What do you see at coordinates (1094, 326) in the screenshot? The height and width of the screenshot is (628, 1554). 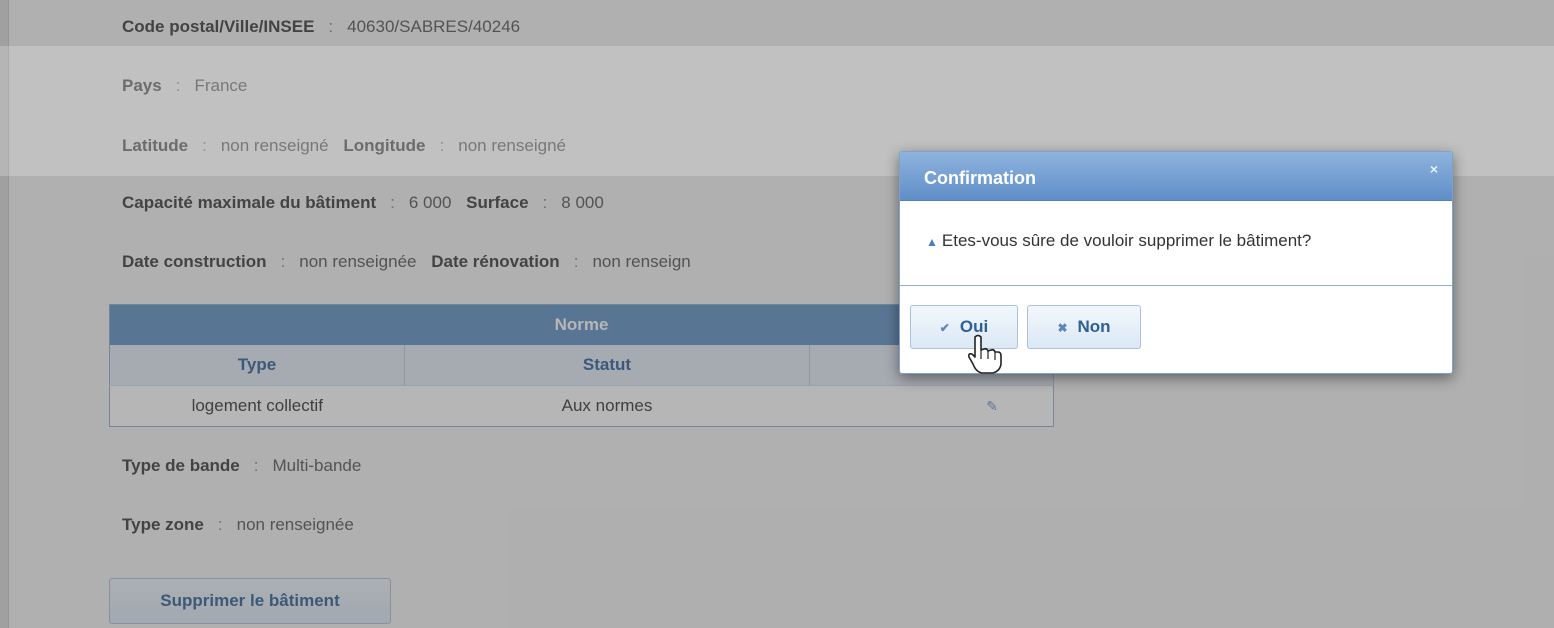 I see `confirm-no-label: Non` at bounding box center [1094, 326].